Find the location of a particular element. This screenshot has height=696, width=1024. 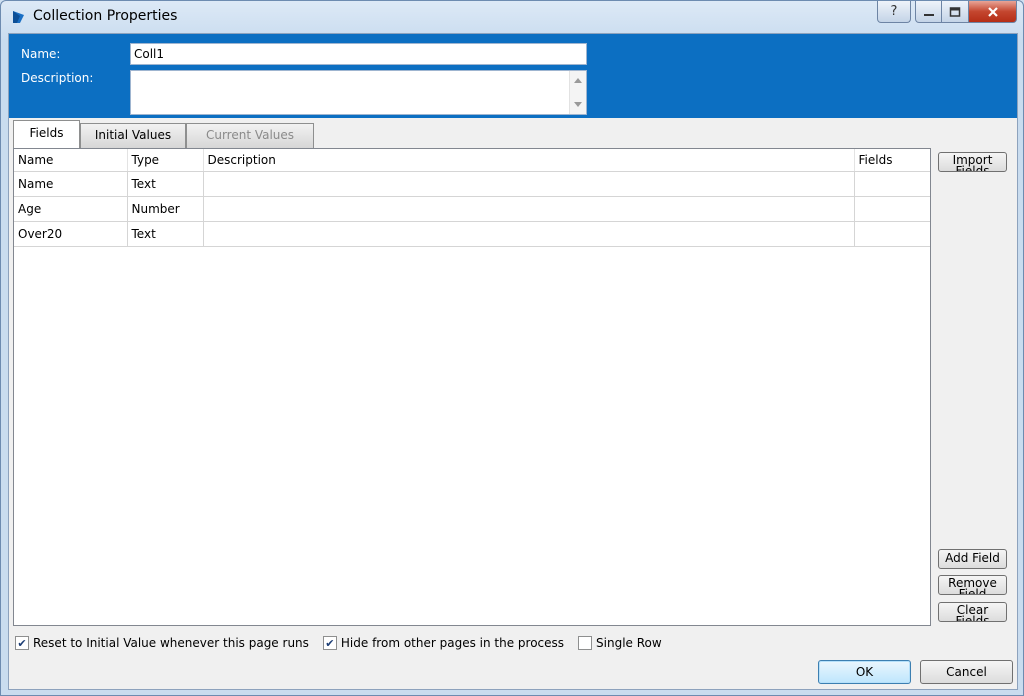

column-header-description: Description is located at coordinates (529, 160).